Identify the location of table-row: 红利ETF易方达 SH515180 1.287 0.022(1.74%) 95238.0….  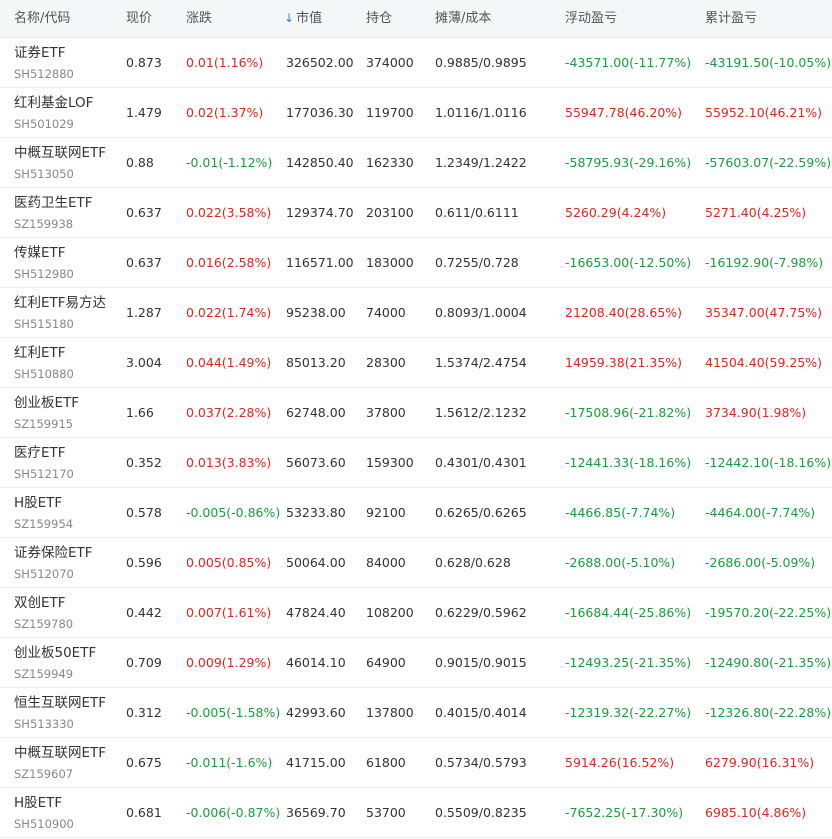
(416, 313).